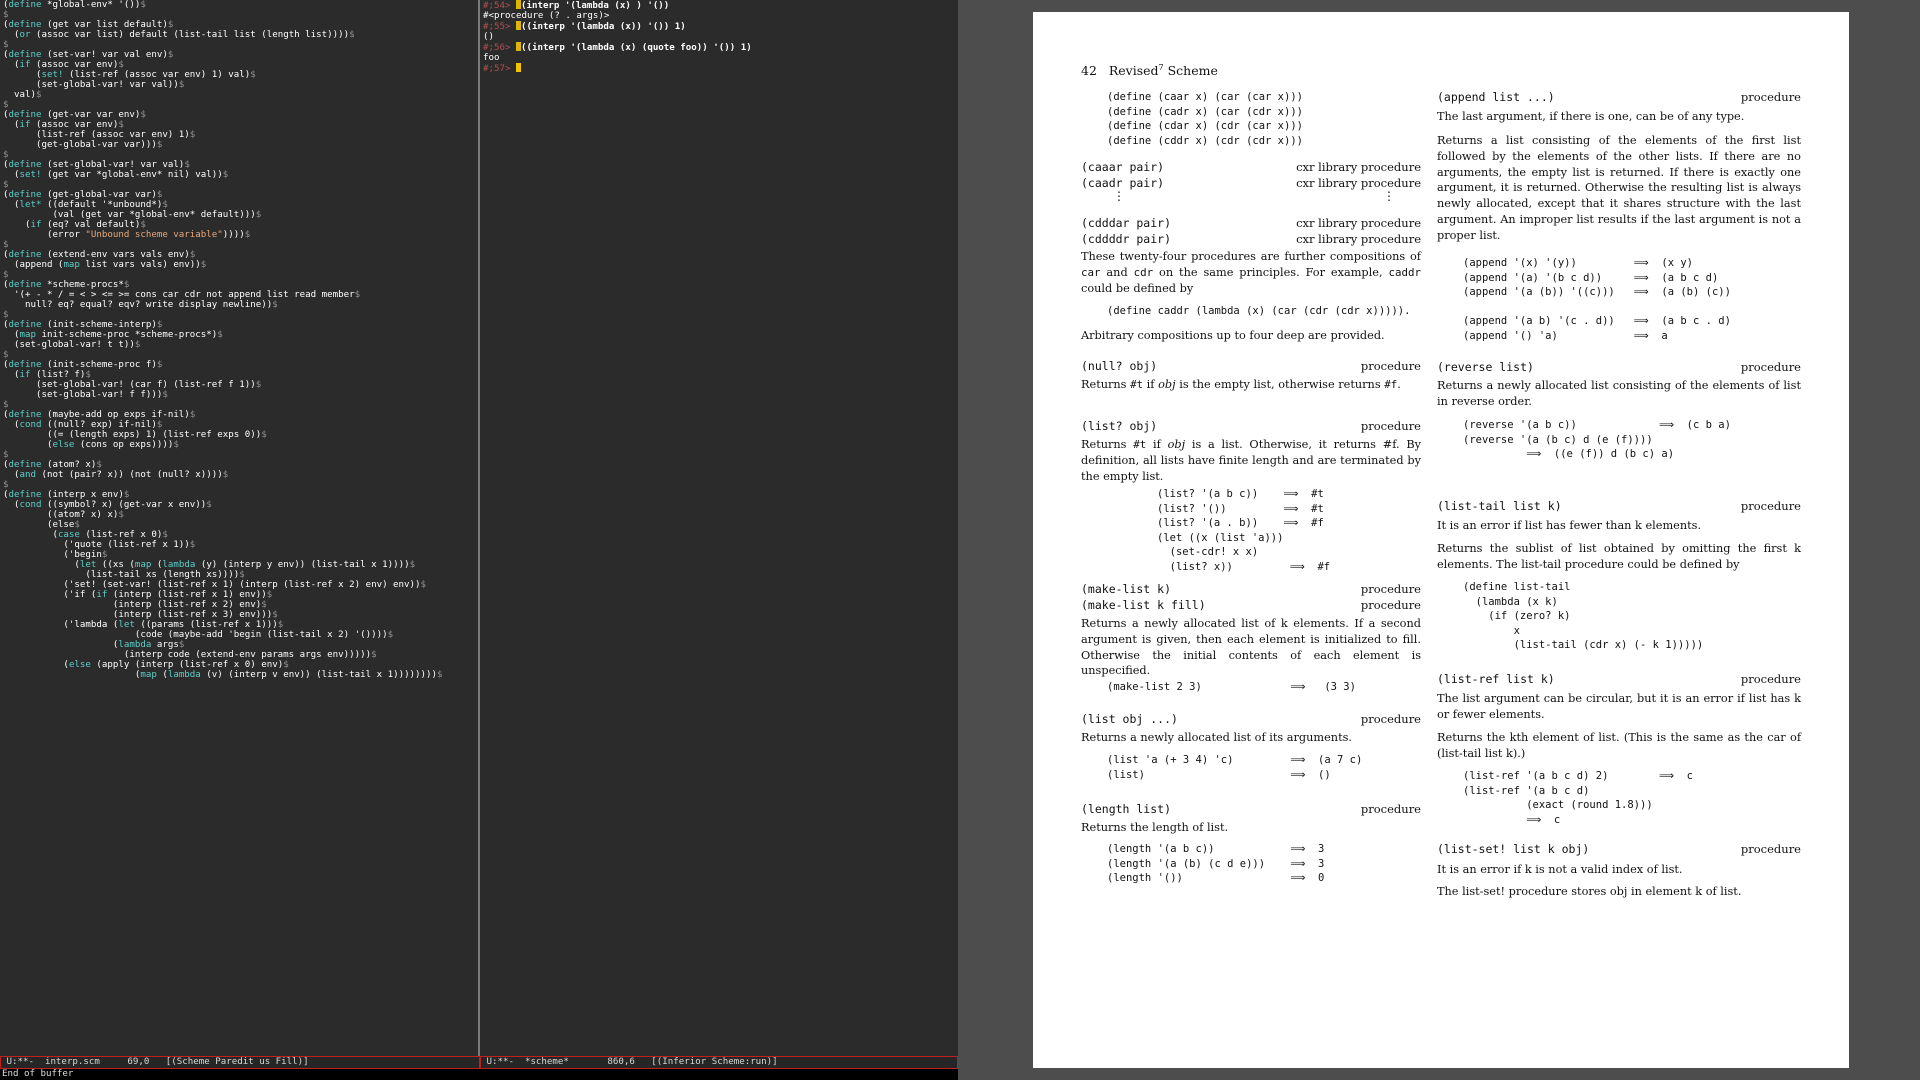 The image size is (1920, 1080). Describe the element at coordinates (47, 375) in the screenshot. I see `code-line: (if (list? f)$` at that location.